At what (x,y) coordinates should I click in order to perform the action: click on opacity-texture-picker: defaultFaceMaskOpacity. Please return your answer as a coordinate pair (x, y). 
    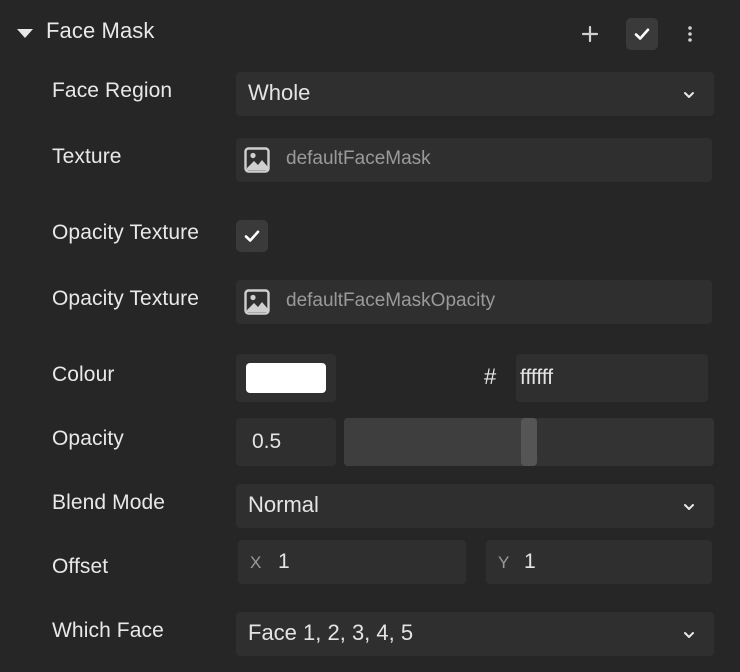
    Looking at the image, I should click on (474, 302).